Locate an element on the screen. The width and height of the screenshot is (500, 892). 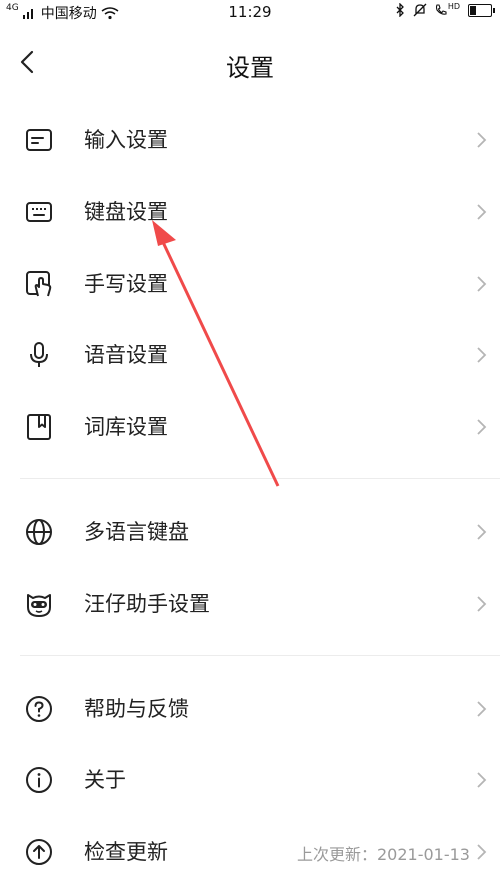
settings-item-handwriting: 手写设置 is located at coordinates (250, 284).